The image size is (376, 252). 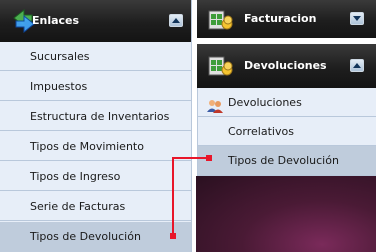 I want to click on menu-item-tipos-ingreso: Tipos de Ingreso, so click(x=95, y=176).